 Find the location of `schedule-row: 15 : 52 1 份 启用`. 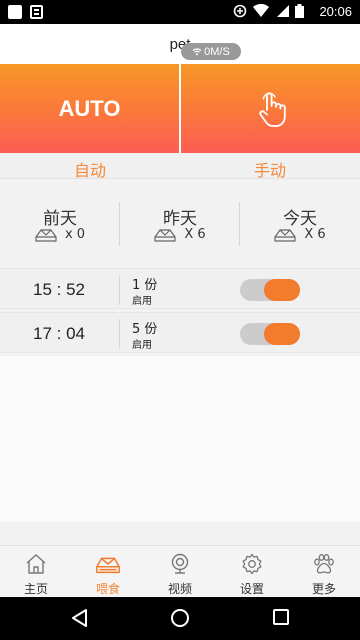

schedule-row: 15 : 52 1 份 启用 is located at coordinates (180, 288).